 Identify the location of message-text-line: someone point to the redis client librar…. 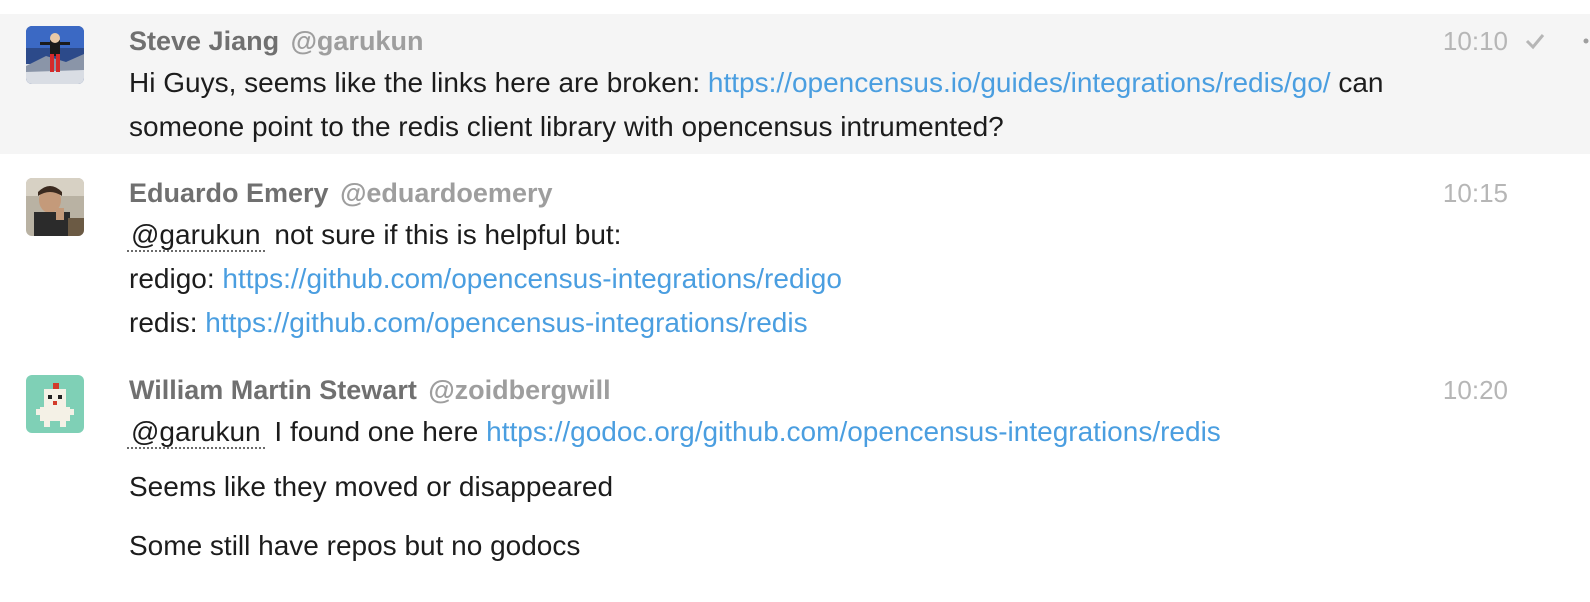
(819, 127).